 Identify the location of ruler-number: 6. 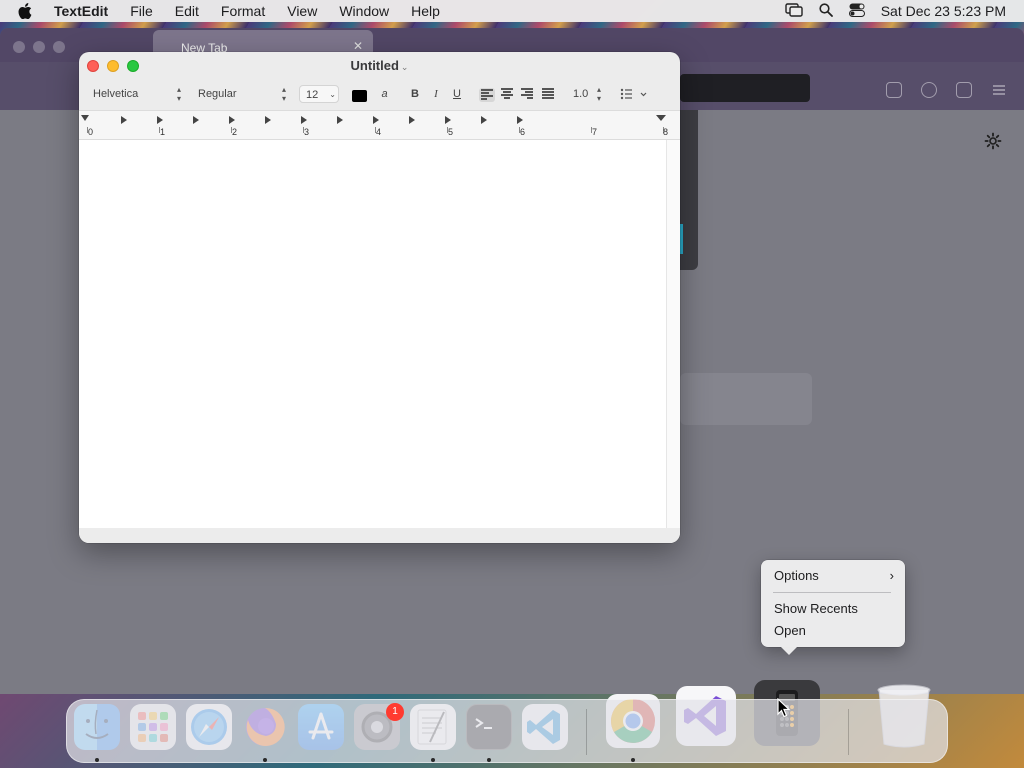
(523, 132).